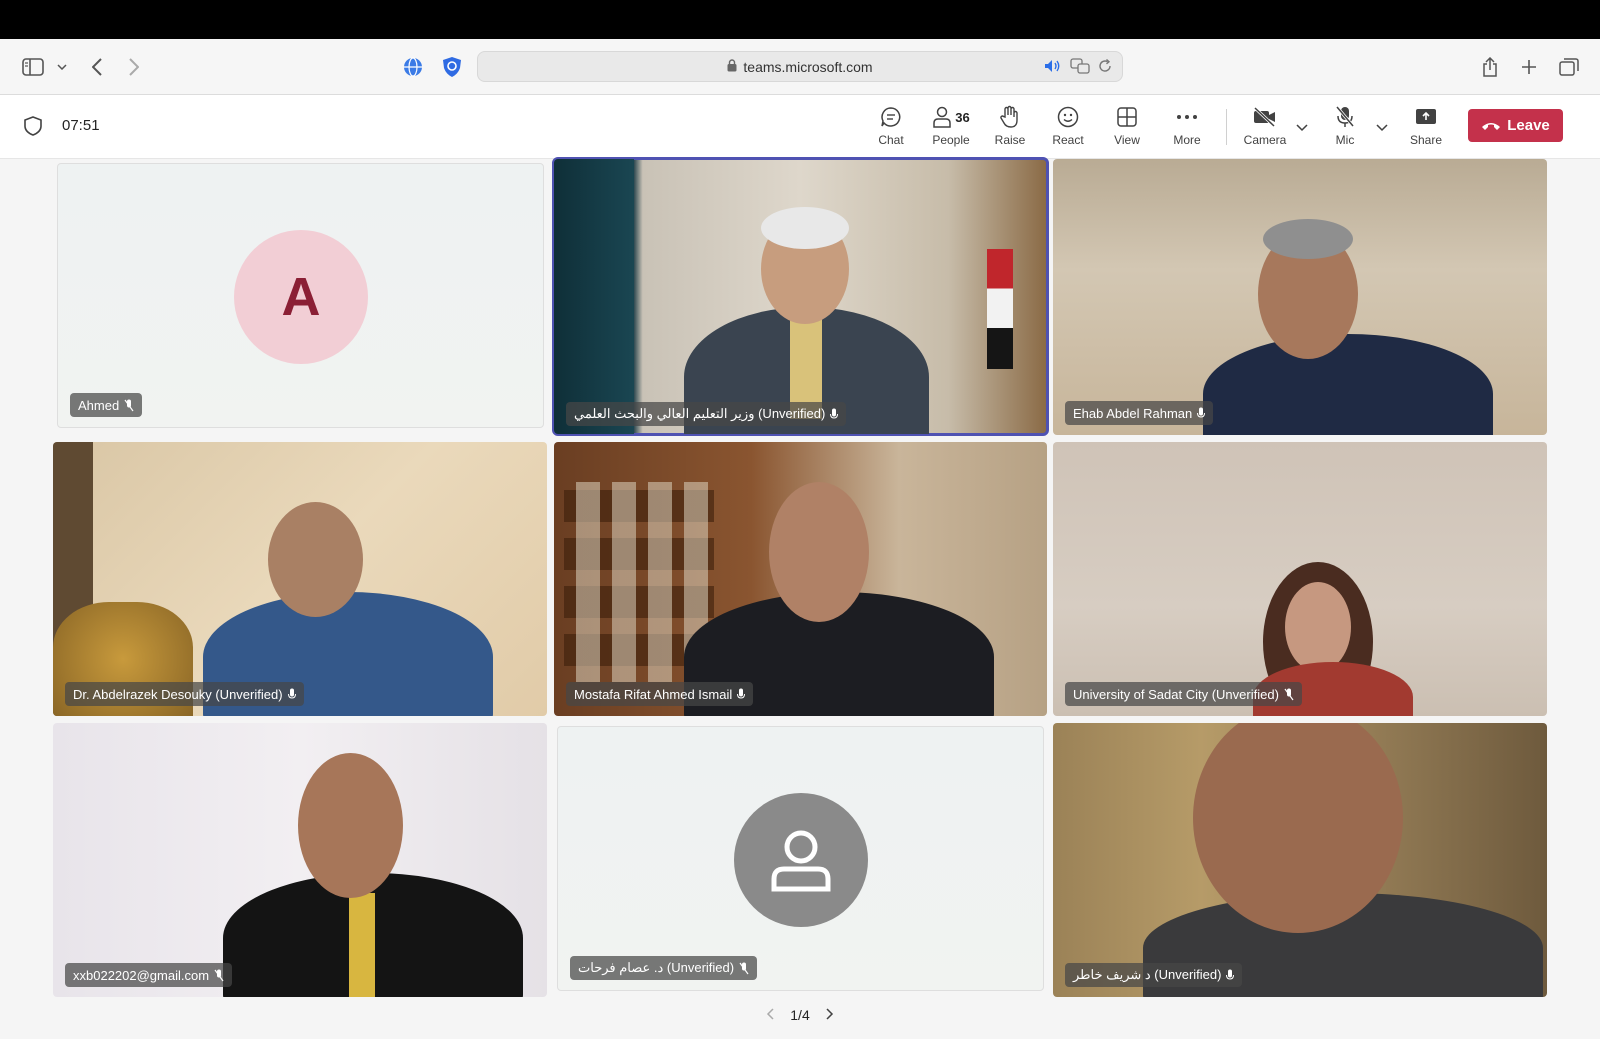 This screenshot has width=1600, height=1039. I want to click on react-button: React, so click(1068, 128).